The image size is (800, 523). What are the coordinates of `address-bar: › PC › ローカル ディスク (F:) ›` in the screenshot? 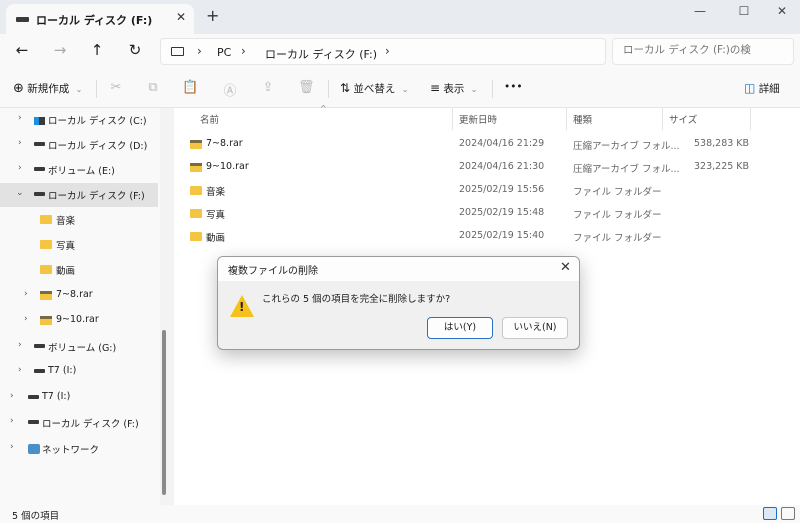 It's located at (383, 51).